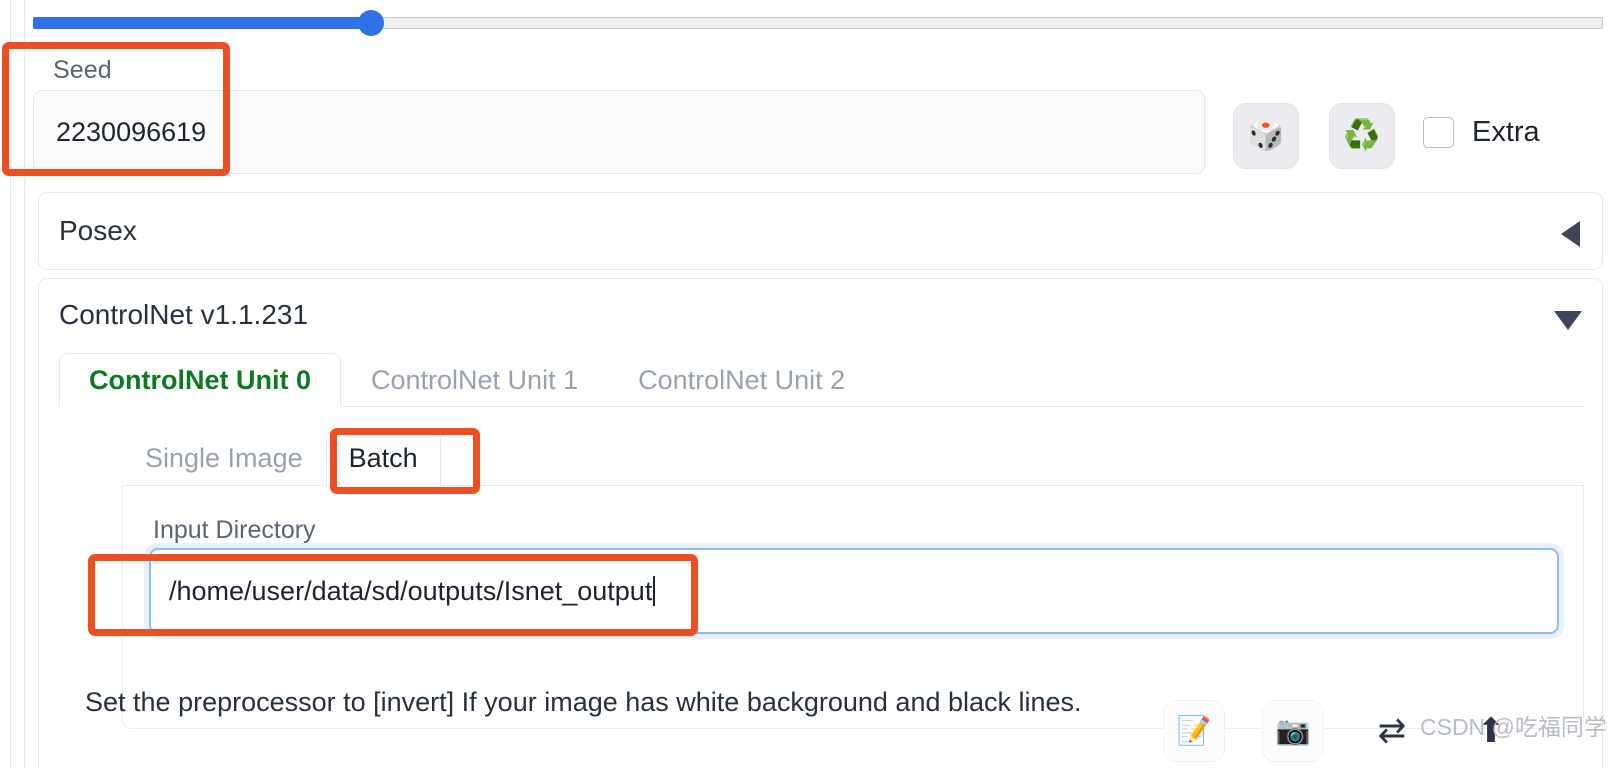  Describe the element at coordinates (1194, 731) in the screenshot. I see `edit-memo-icon: 📝` at that location.